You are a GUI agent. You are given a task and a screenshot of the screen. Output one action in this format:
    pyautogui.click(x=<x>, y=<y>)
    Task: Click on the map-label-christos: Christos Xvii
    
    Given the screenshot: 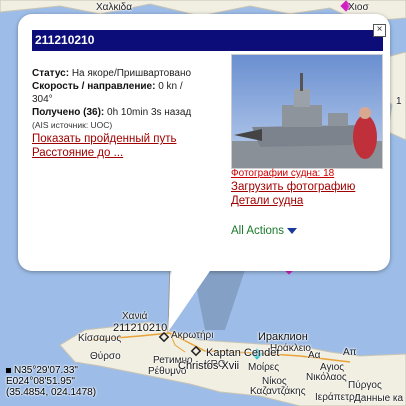 What is the action you would take?
    pyautogui.click(x=209, y=366)
    